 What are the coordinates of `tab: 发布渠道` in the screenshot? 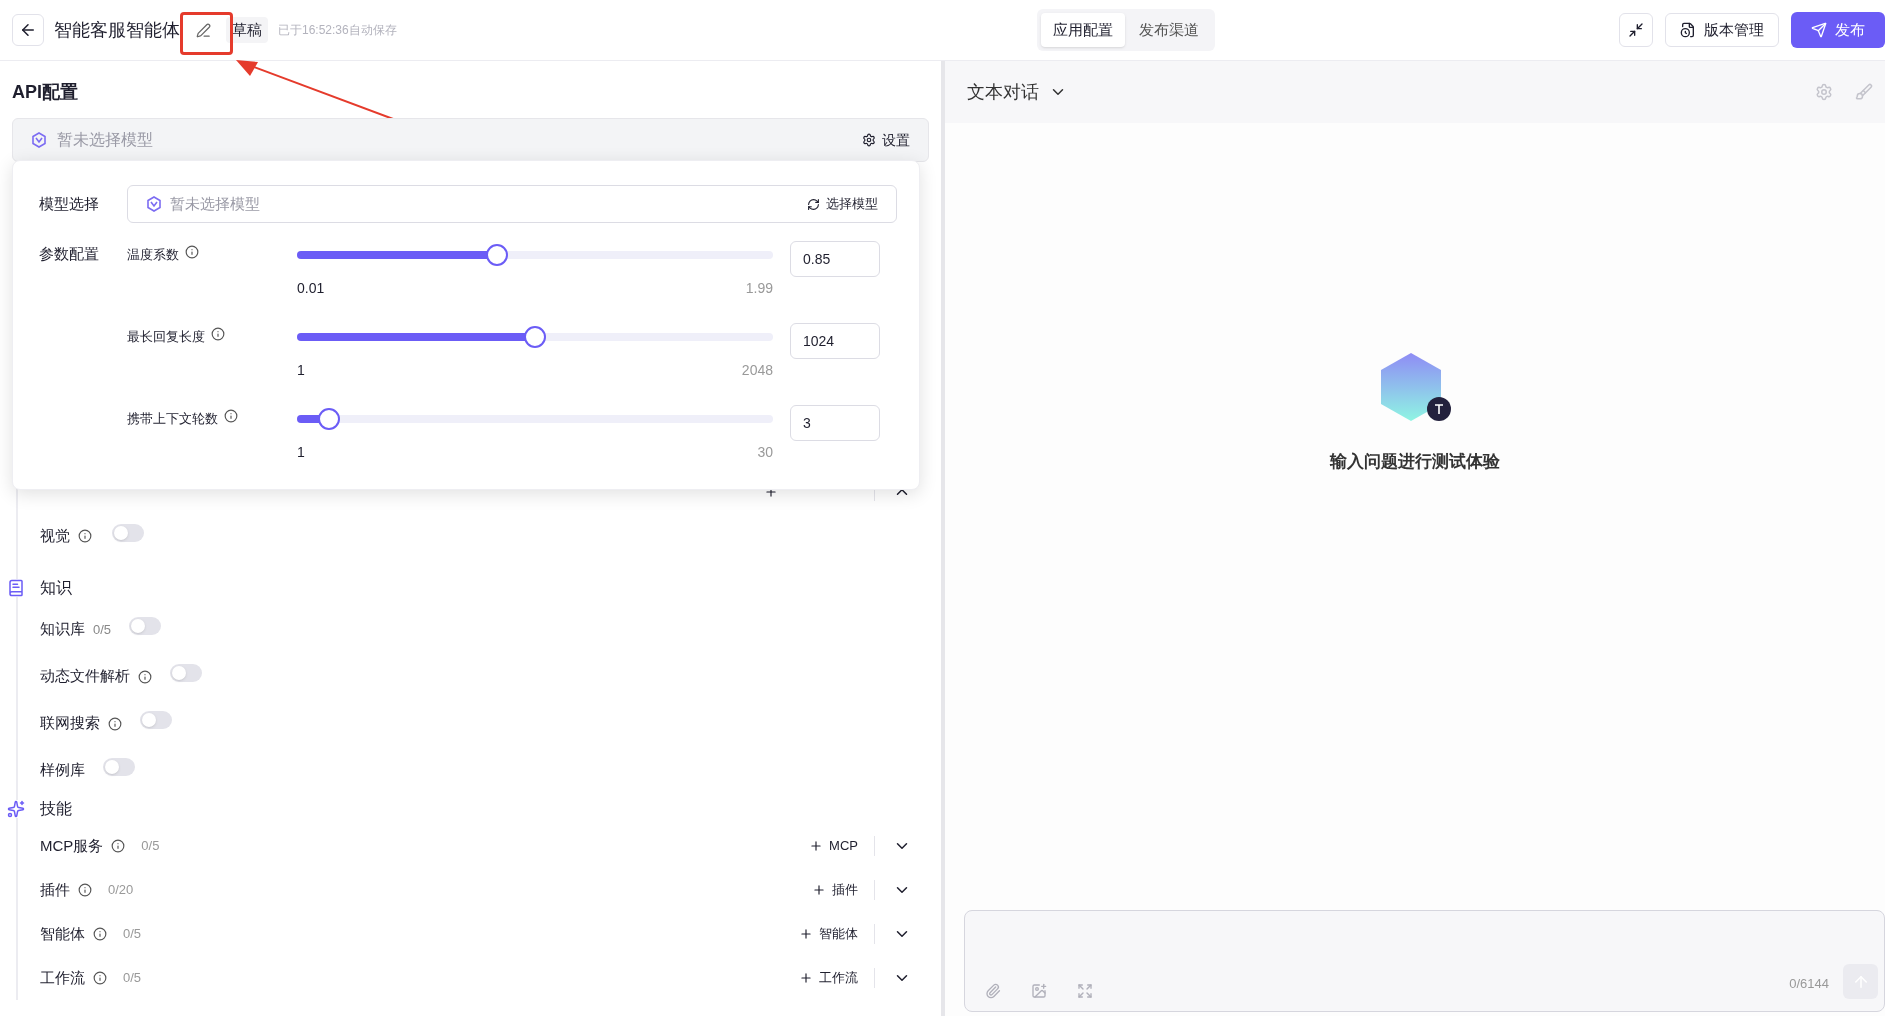 It's located at (1168, 30).